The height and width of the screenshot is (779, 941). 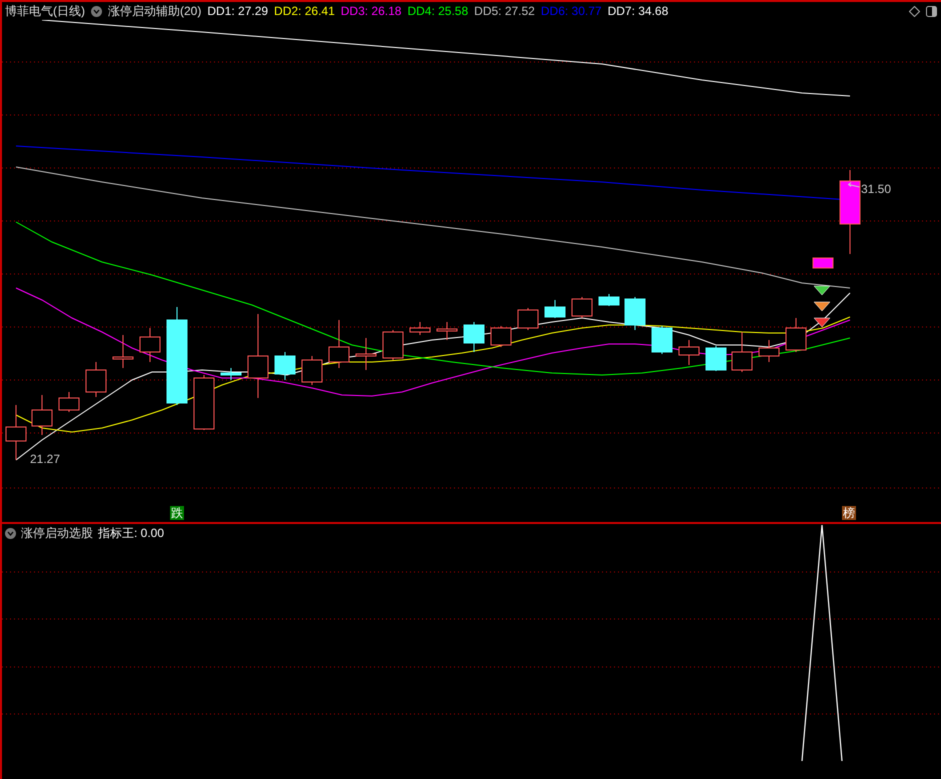 I want to click on legend-value: DD6: 30.77, so click(x=571, y=11).